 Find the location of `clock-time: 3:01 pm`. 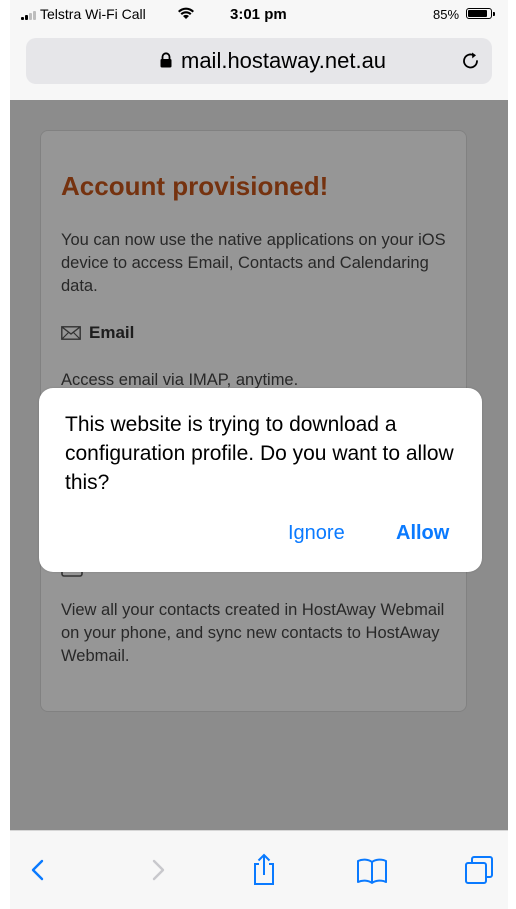

clock-time: 3:01 pm is located at coordinates (258, 14).